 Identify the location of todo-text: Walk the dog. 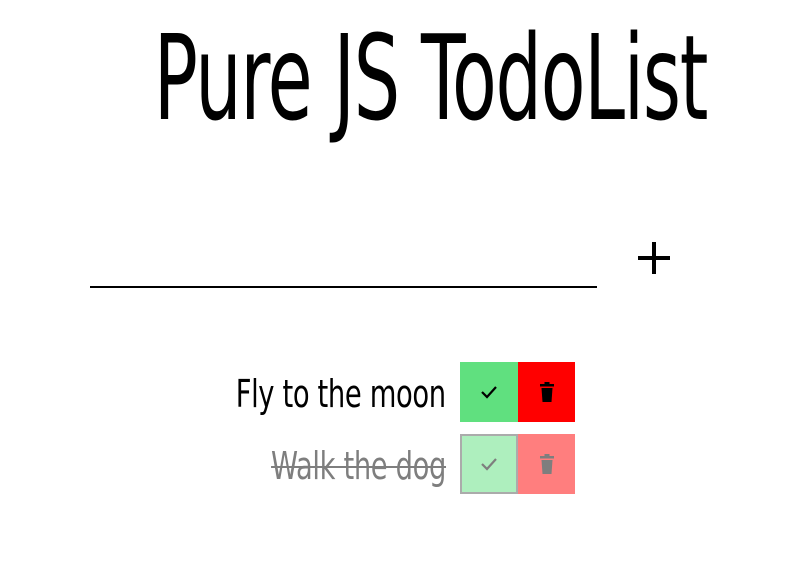
(358, 466).